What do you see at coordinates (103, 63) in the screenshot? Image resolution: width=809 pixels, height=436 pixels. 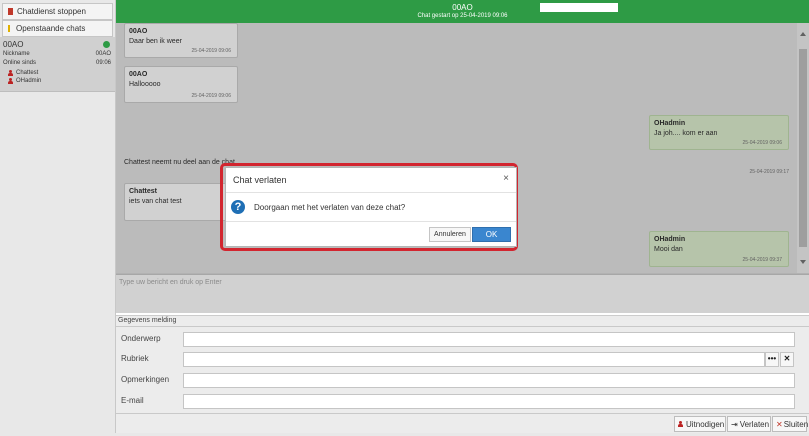 I see `online-since-value: 09:06` at bounding box center [103, 63].